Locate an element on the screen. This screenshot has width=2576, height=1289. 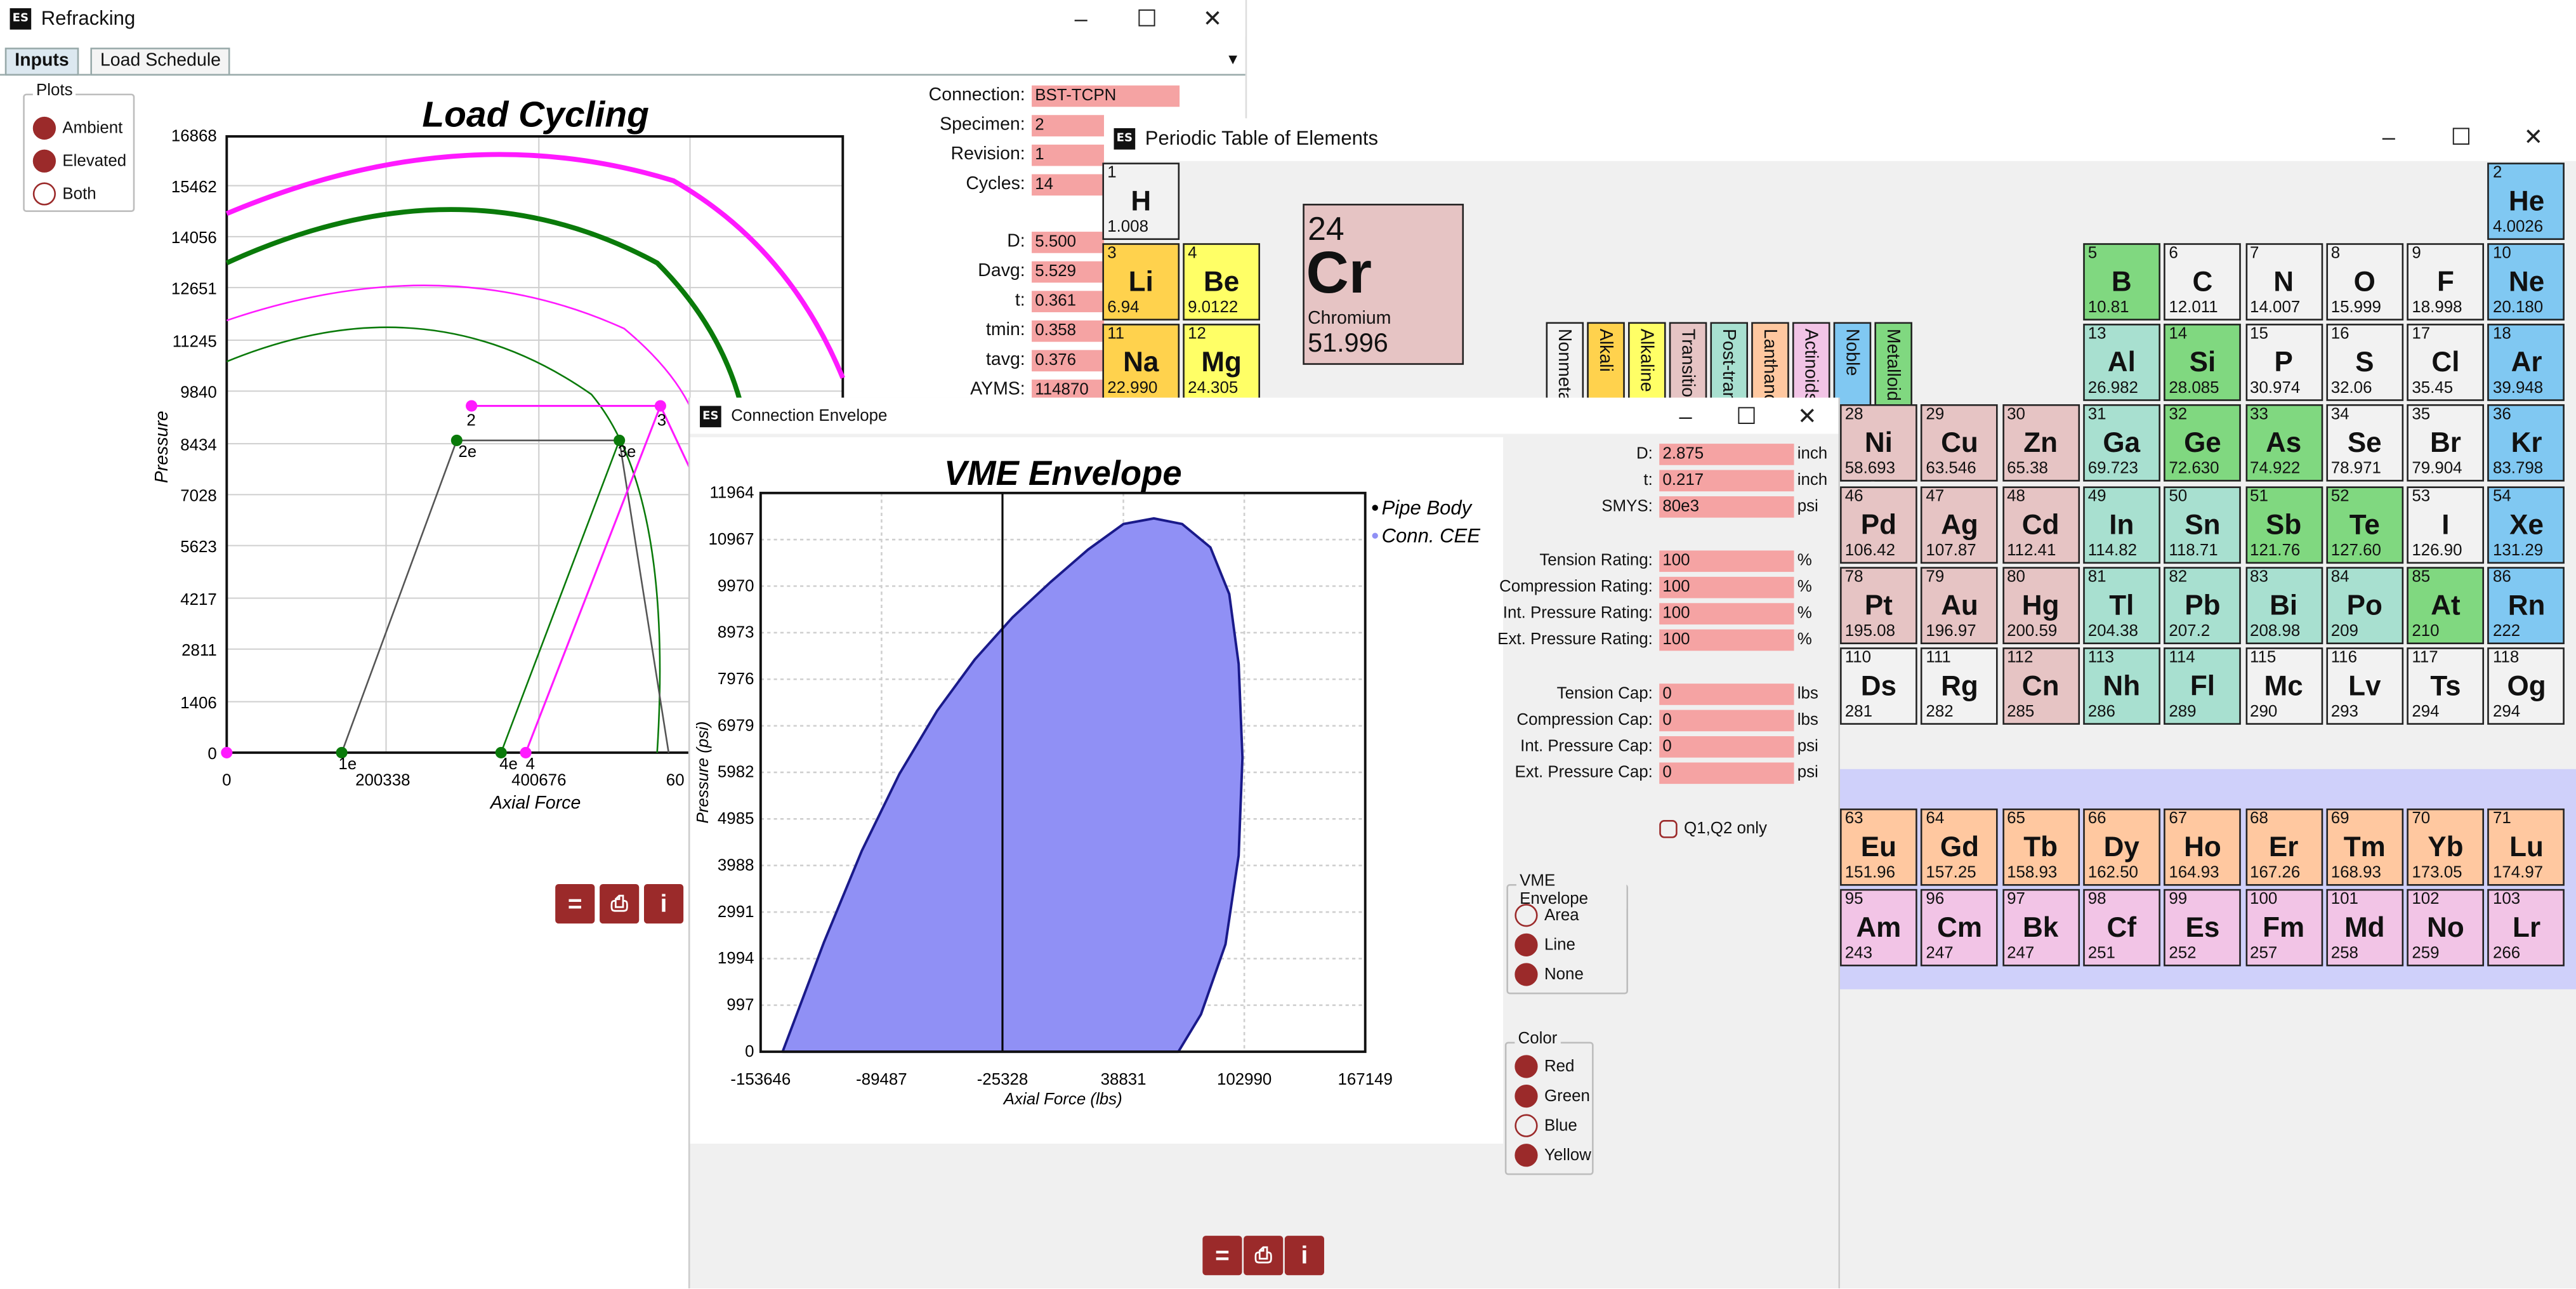
ext-pressure-cap-field: 0 is located at coordinates (1726, 773).